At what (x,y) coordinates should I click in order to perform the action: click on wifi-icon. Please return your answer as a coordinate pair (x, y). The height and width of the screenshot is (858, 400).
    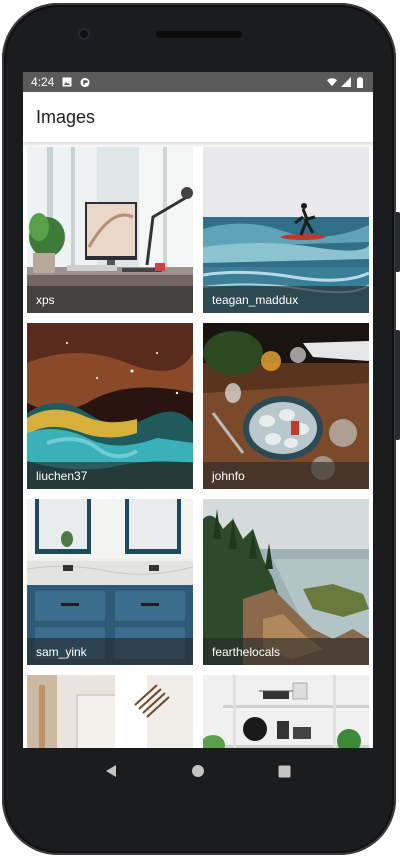
    Looking at the image, I should click on (332, 82).